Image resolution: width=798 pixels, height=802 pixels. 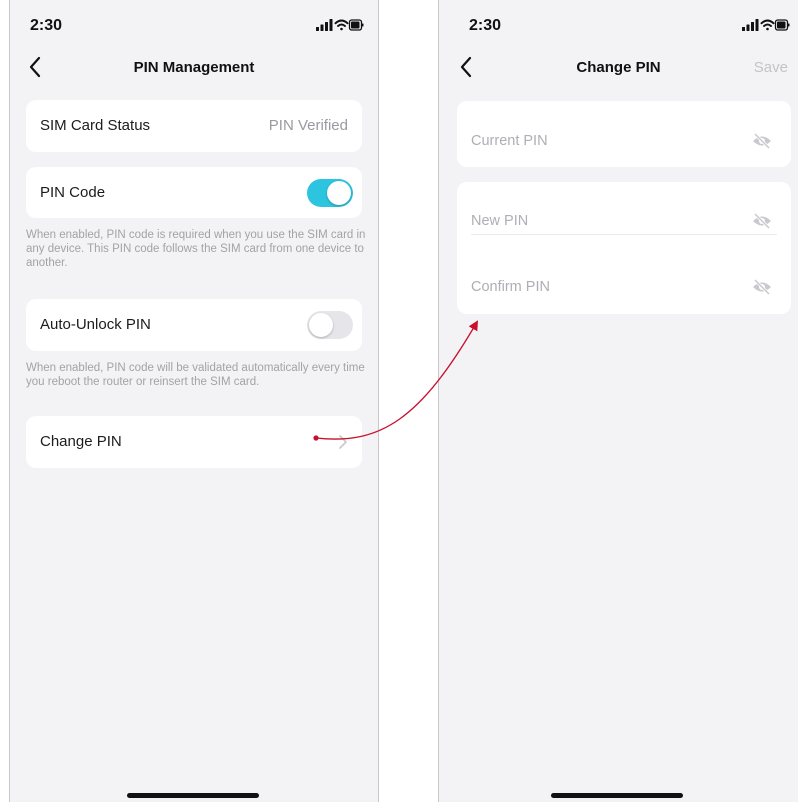 I want to click on new-pin-card: New PIN Confirm PIN, so click(x=624, y=248).